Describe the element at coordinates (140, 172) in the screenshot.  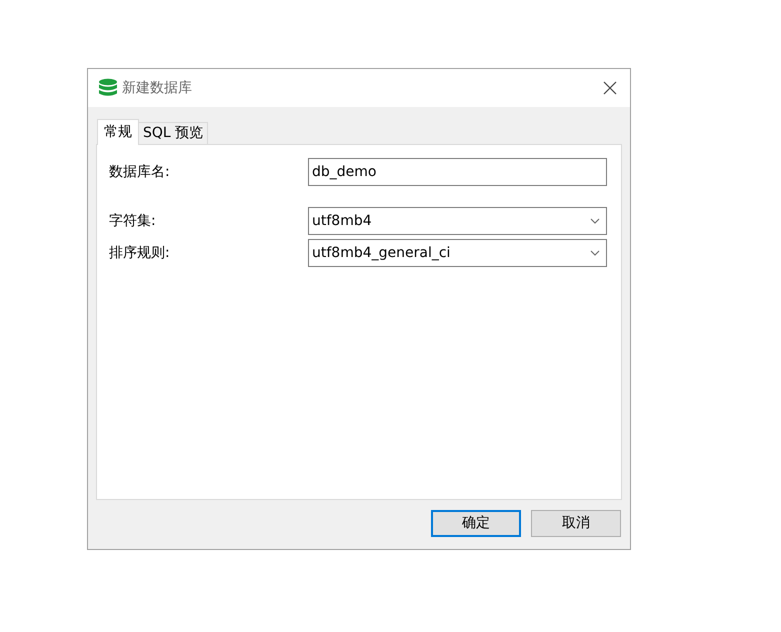
I see `field-label: 数据库名:` at that location.